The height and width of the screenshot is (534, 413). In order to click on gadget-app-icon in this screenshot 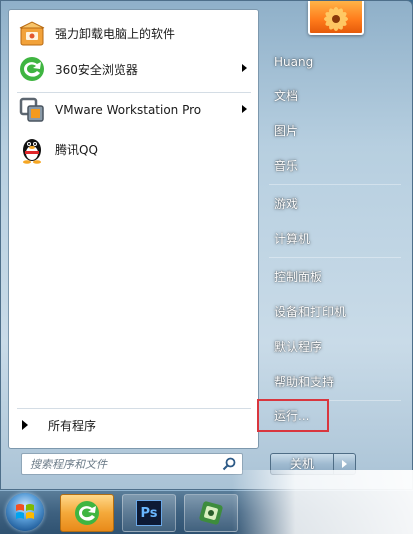, I will do `click(211, 513)`.